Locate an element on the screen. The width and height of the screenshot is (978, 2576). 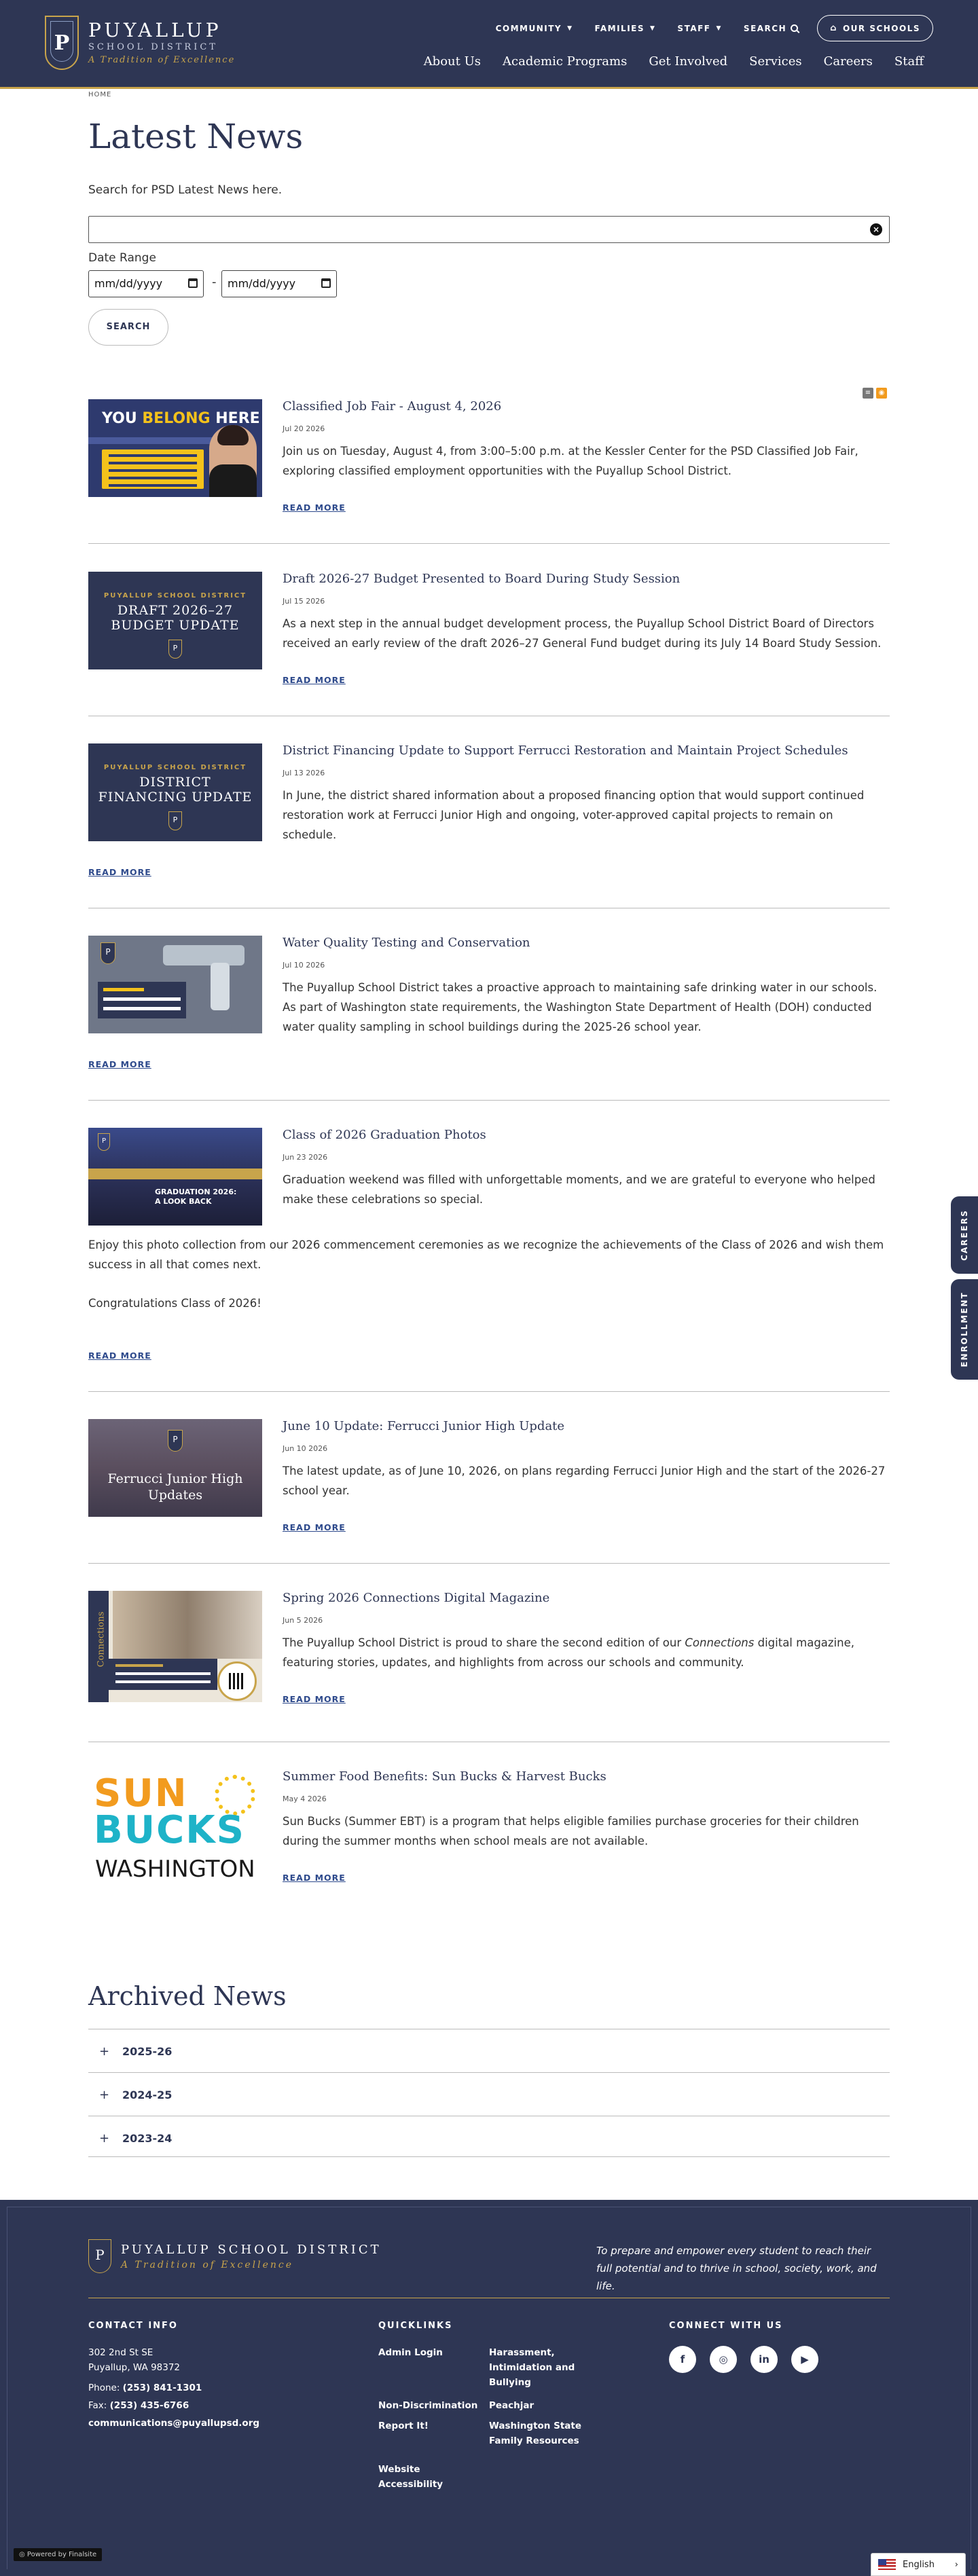
enrollment-tab: ENROLLMENT is located at coordinates (964, 1329).